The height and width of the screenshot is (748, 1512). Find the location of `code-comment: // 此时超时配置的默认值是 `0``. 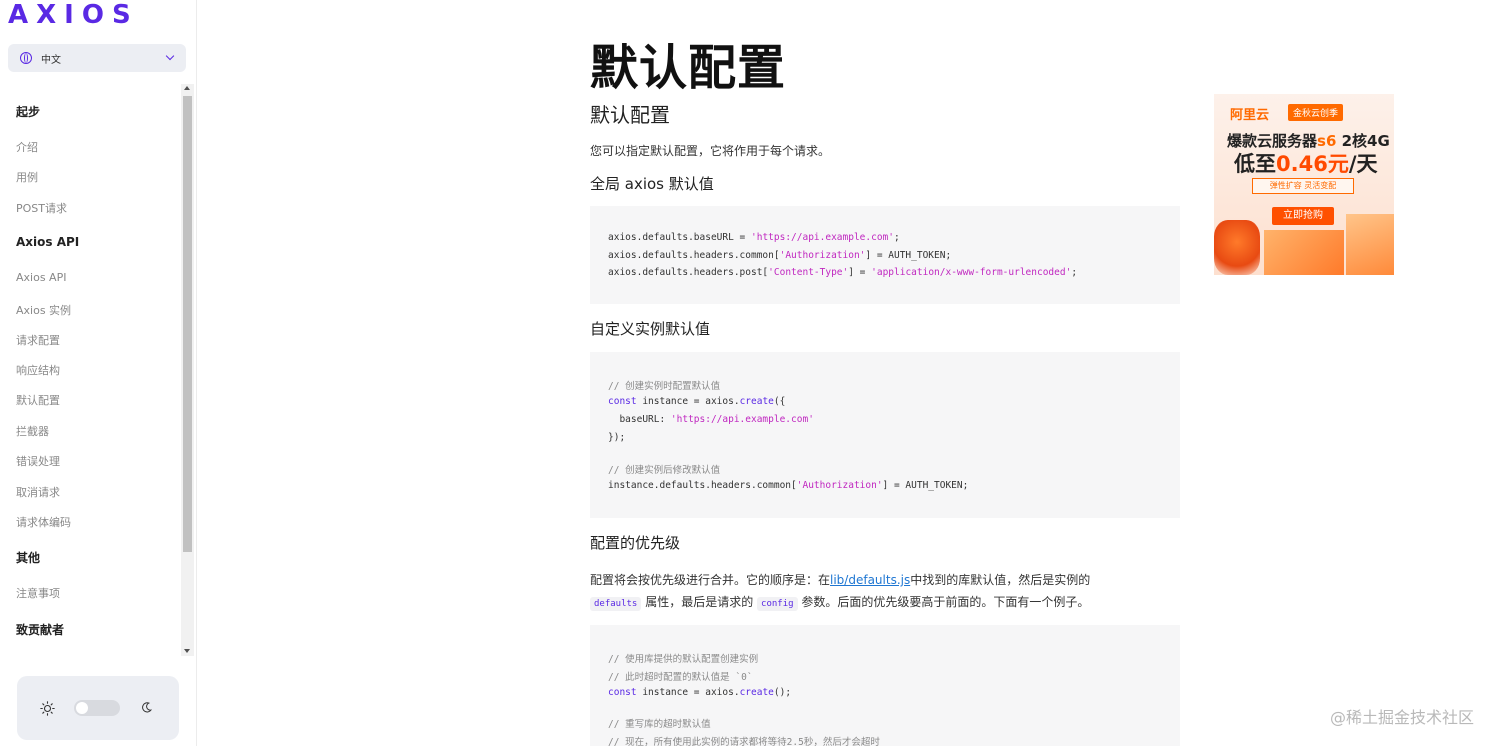

code-comment: // 此时超时配置的默认值是 `0` is located at coordinates (680, 677).